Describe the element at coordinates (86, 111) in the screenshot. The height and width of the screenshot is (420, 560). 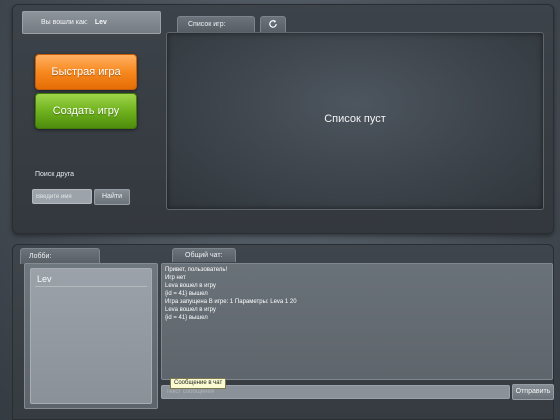
I see `create-game-button: Создать игру` at that location.